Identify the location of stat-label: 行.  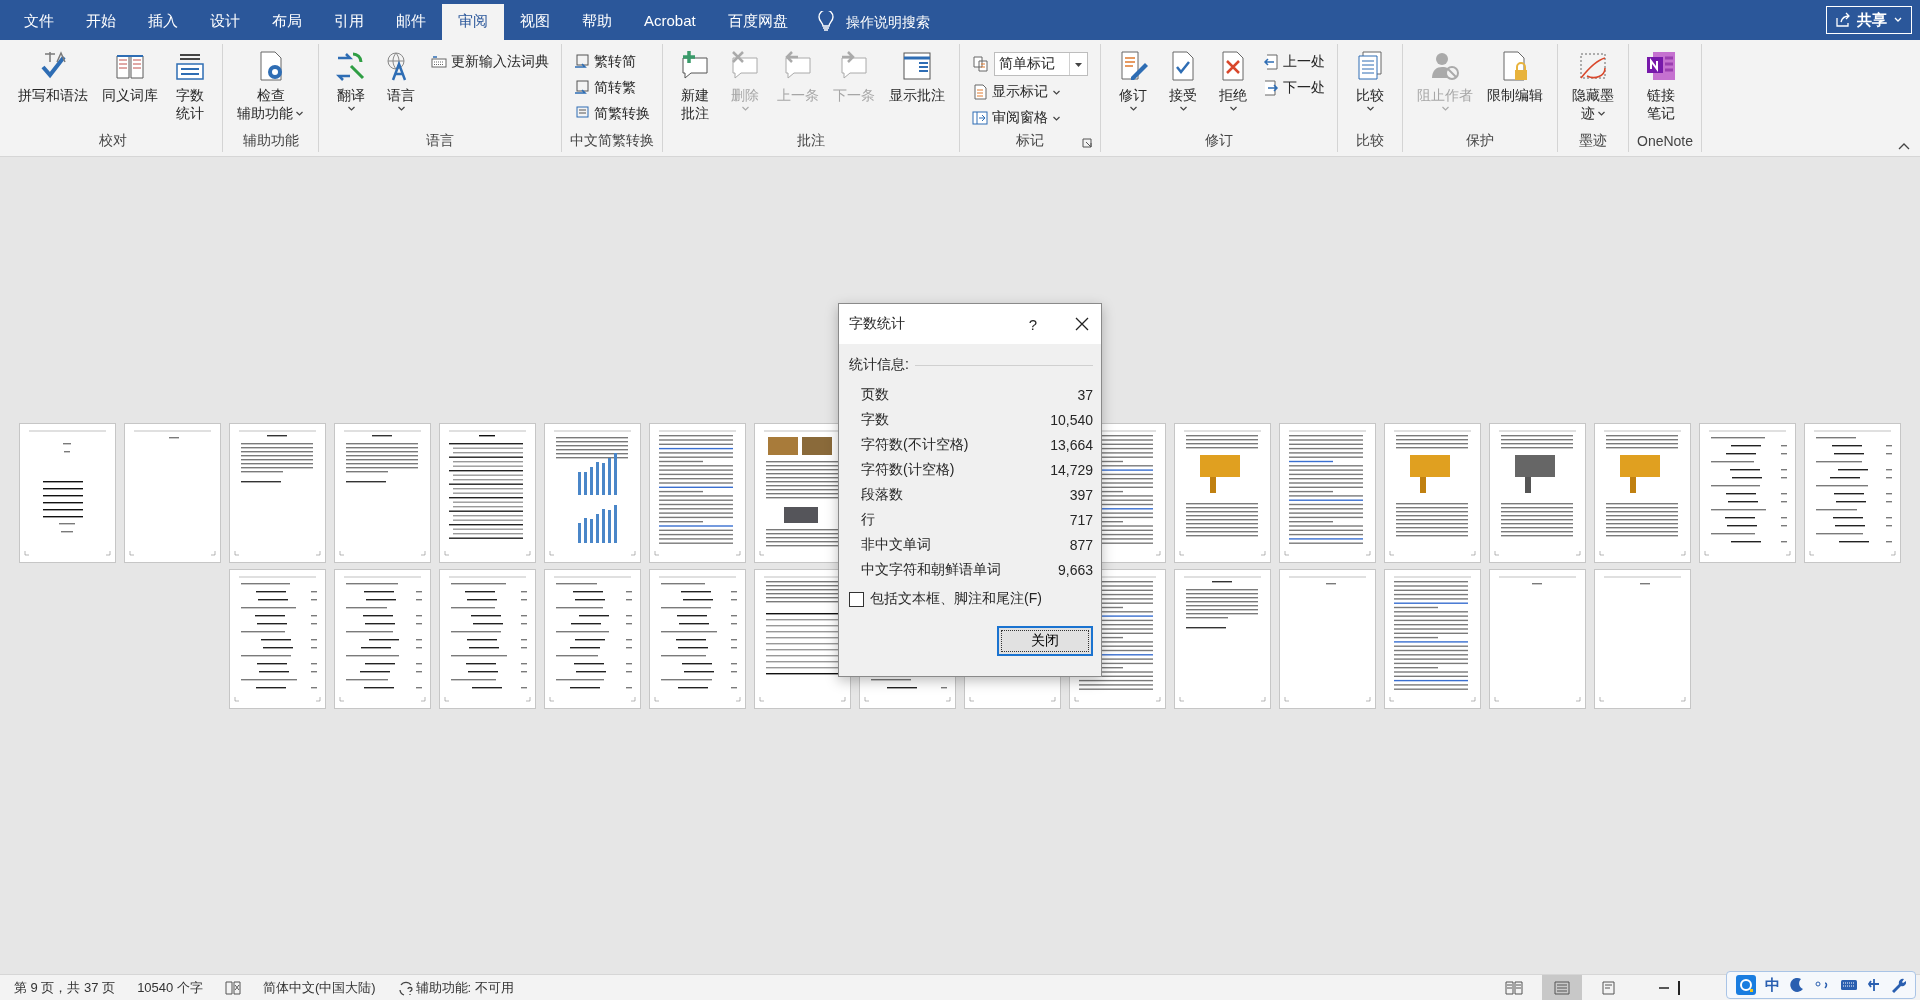
(868, 519).